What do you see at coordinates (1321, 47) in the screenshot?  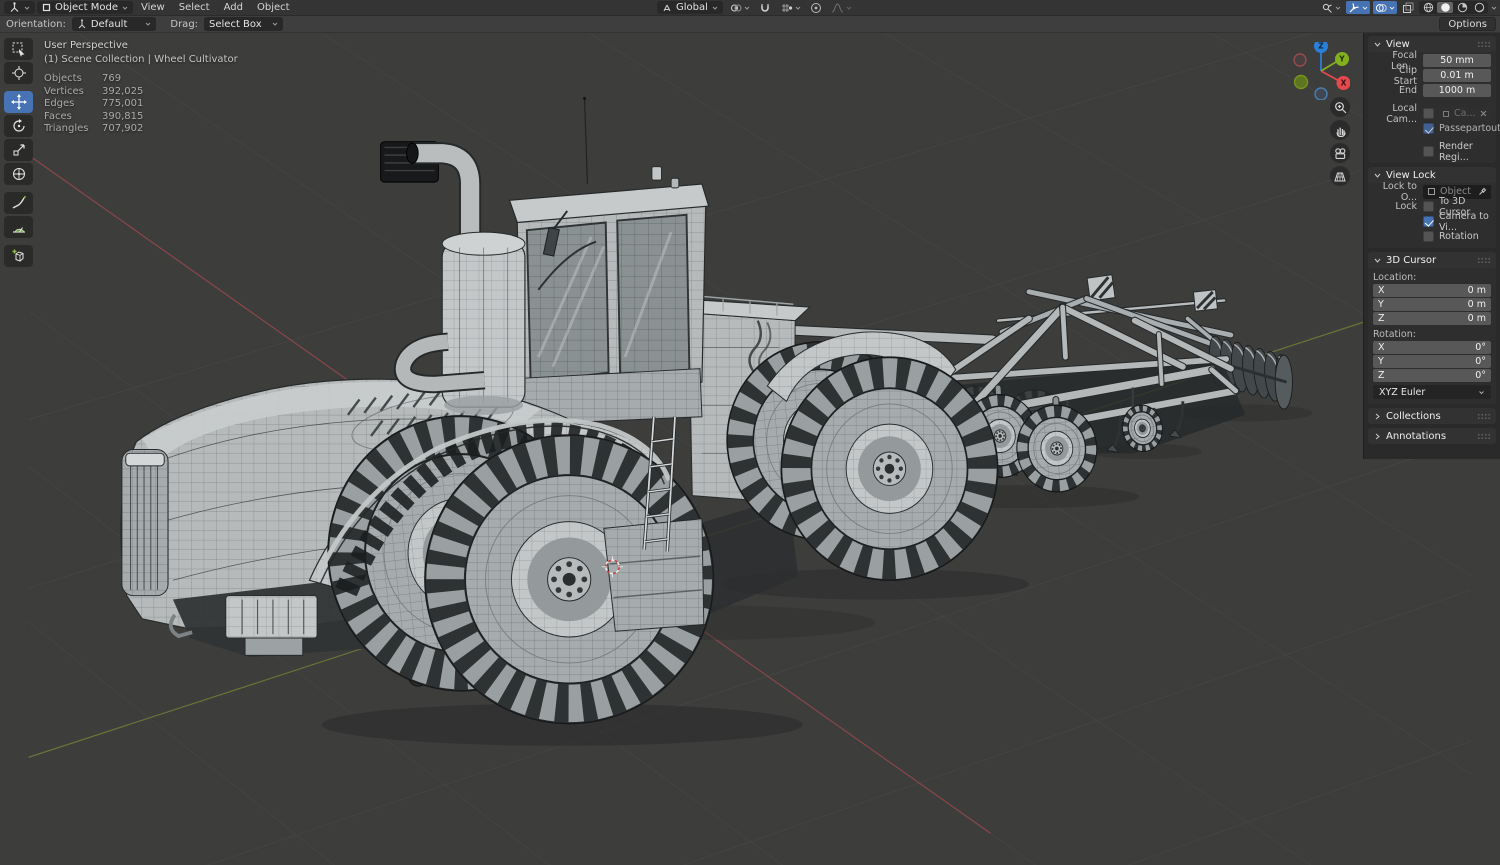 I see `gizmo-axis-z: Z` at bounding box center [1321, 47].